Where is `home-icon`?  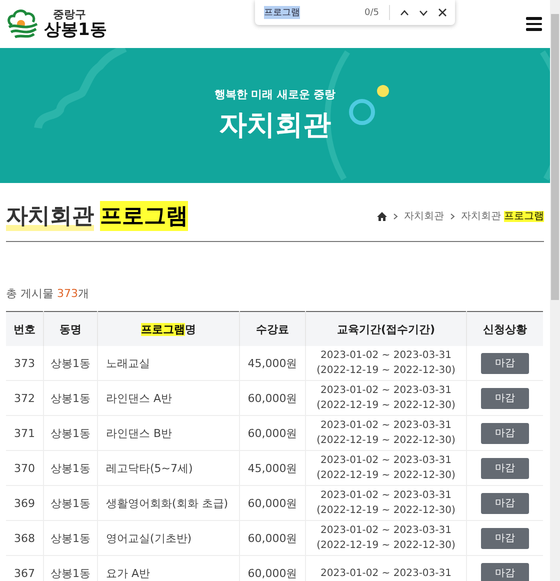
home-icon is located at coordinates (381, 216).